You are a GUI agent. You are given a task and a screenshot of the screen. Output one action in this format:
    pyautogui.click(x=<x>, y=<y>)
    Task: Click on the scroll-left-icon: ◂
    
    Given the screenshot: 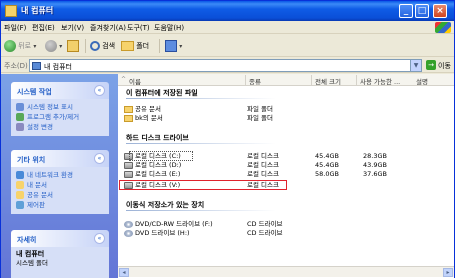 What is the action you would take?
    pyautogui.click(x=124, y=272)
    